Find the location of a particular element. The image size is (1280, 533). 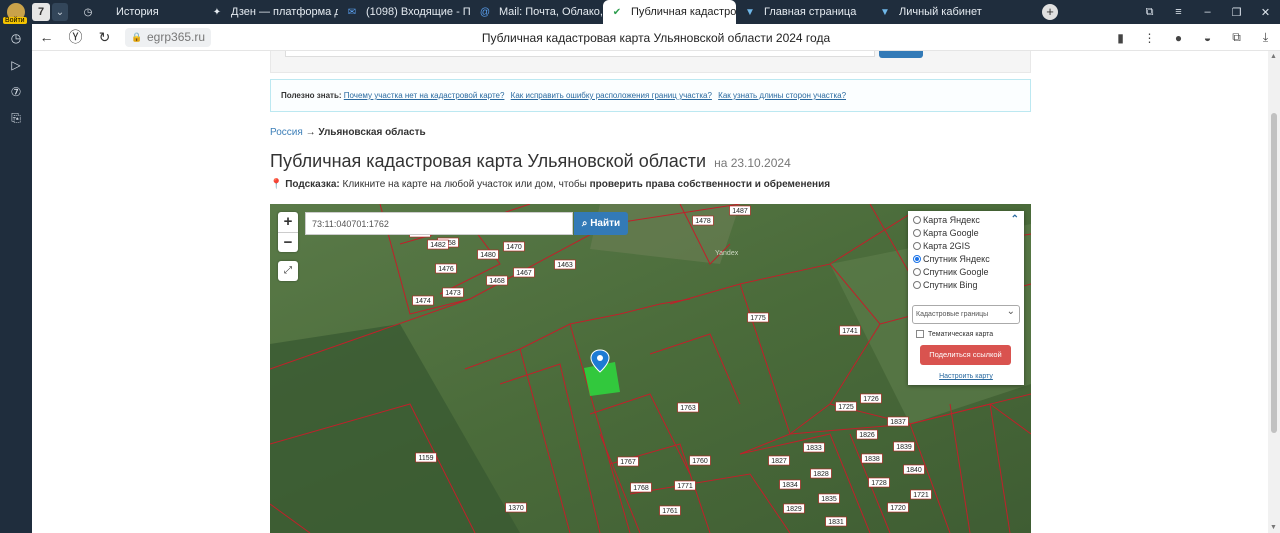

parcel-label: 1726 is located at coordinates (871, 398).